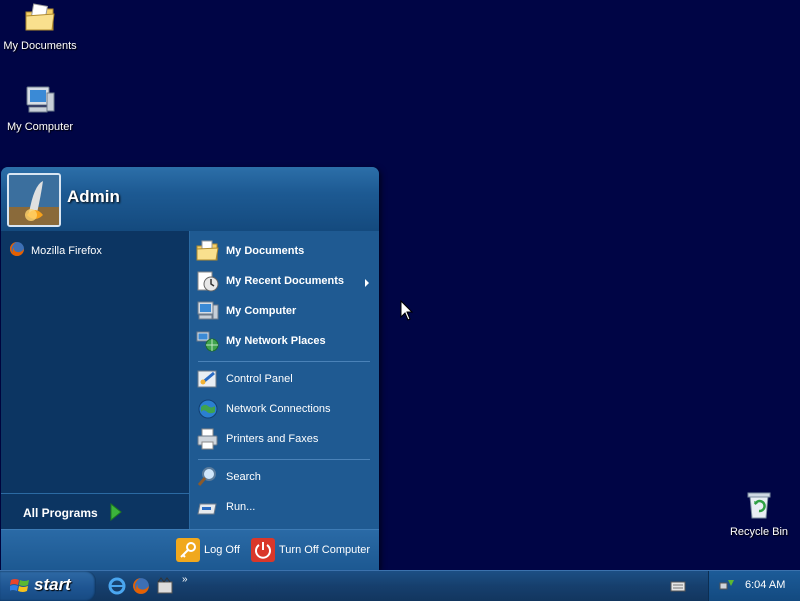 This screenshot has width=800, height=601. I want to click on clock: 6:04 AM, so click(765, 585).